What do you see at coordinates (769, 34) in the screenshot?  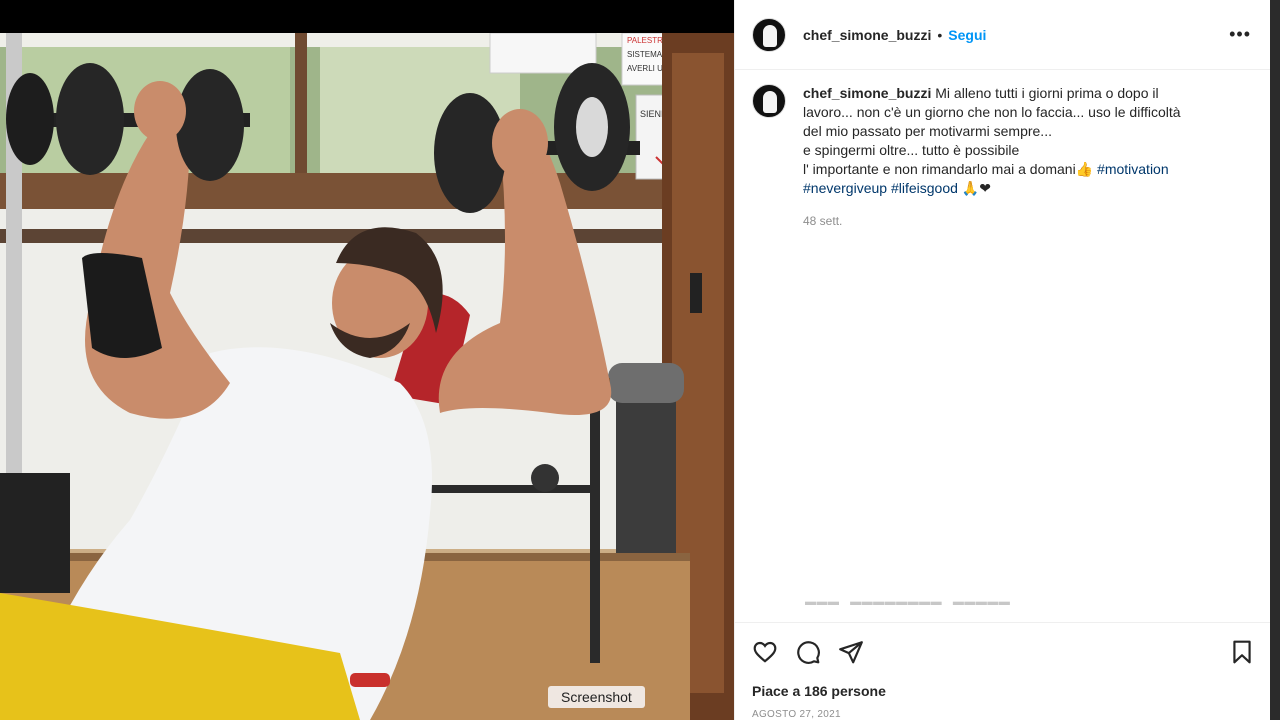 I see `avatar` at bounding box center [769, 34].